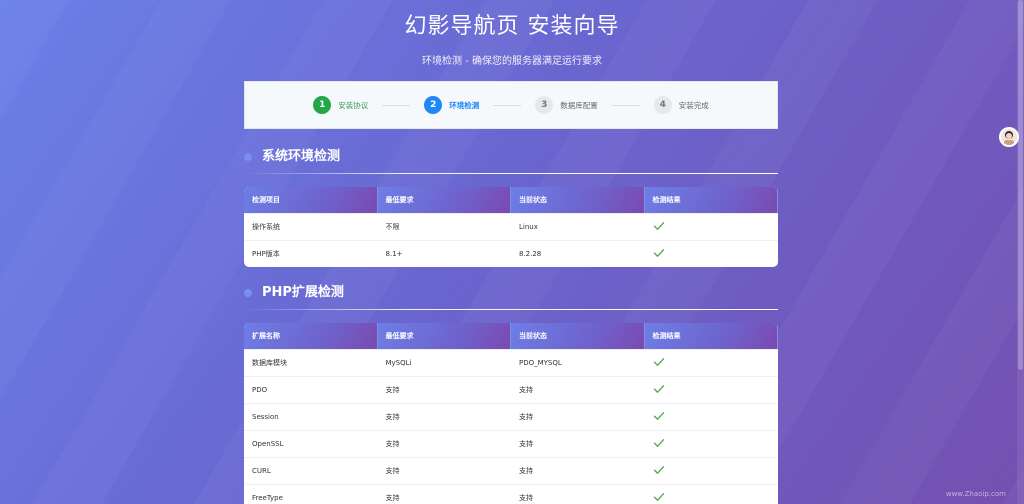  What do you see at coordinates (261, 471) in the screenshot?
I see `table-cell-name: CURL` at bounding box center [261, 471].